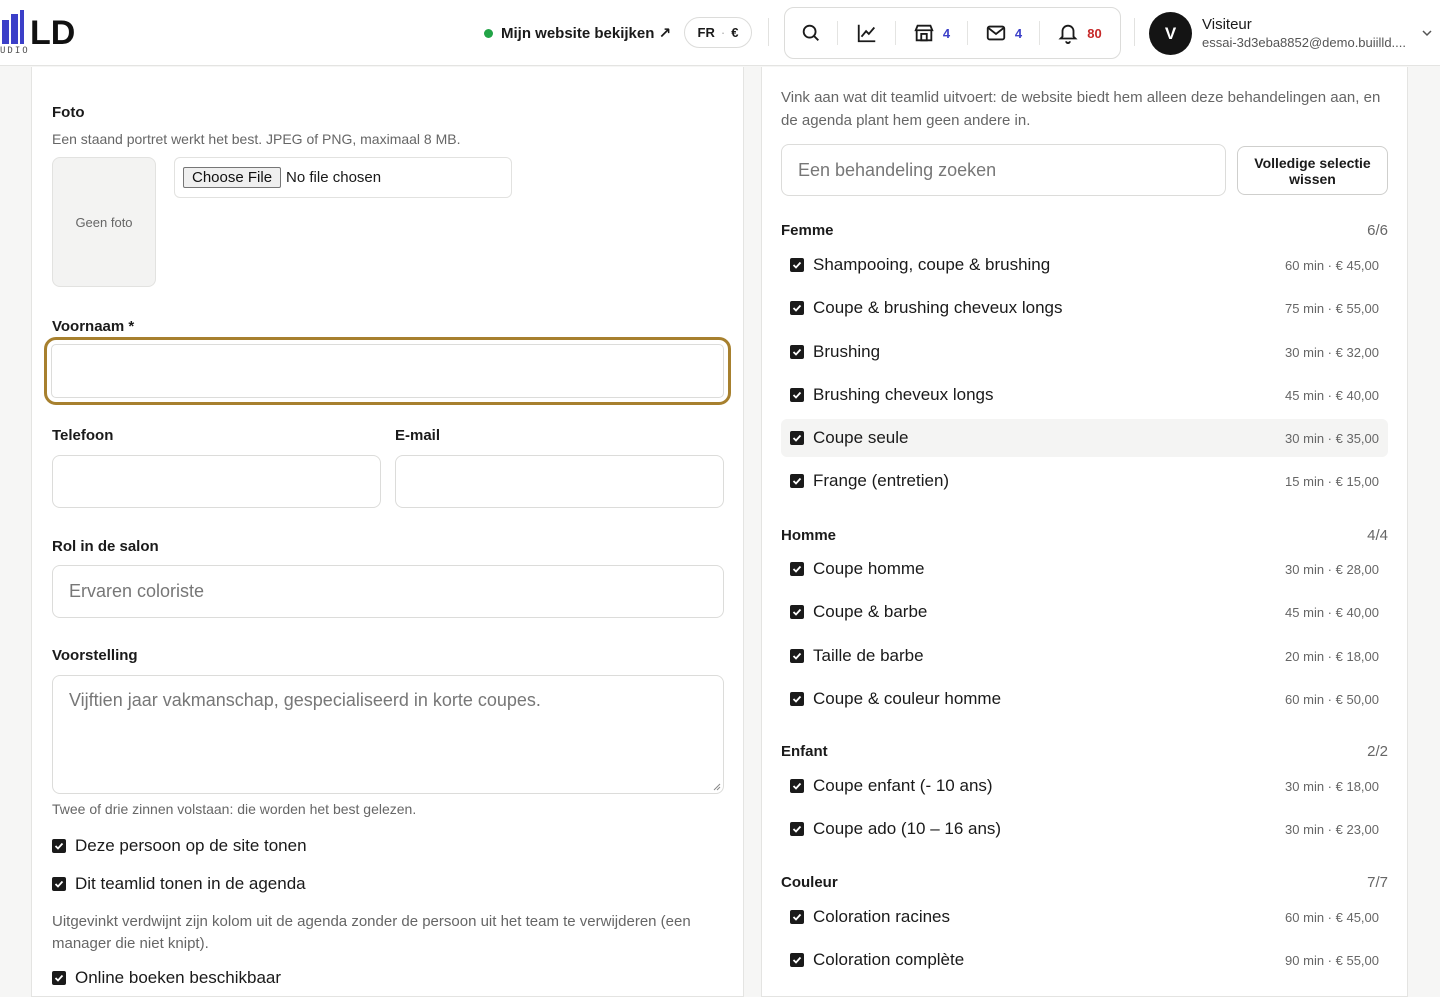  What do you see at coordinates (1003, 170) in the screenshot?
I see `service-search-input: Een behandeling zoeken` at bounding box center [1003, 170].